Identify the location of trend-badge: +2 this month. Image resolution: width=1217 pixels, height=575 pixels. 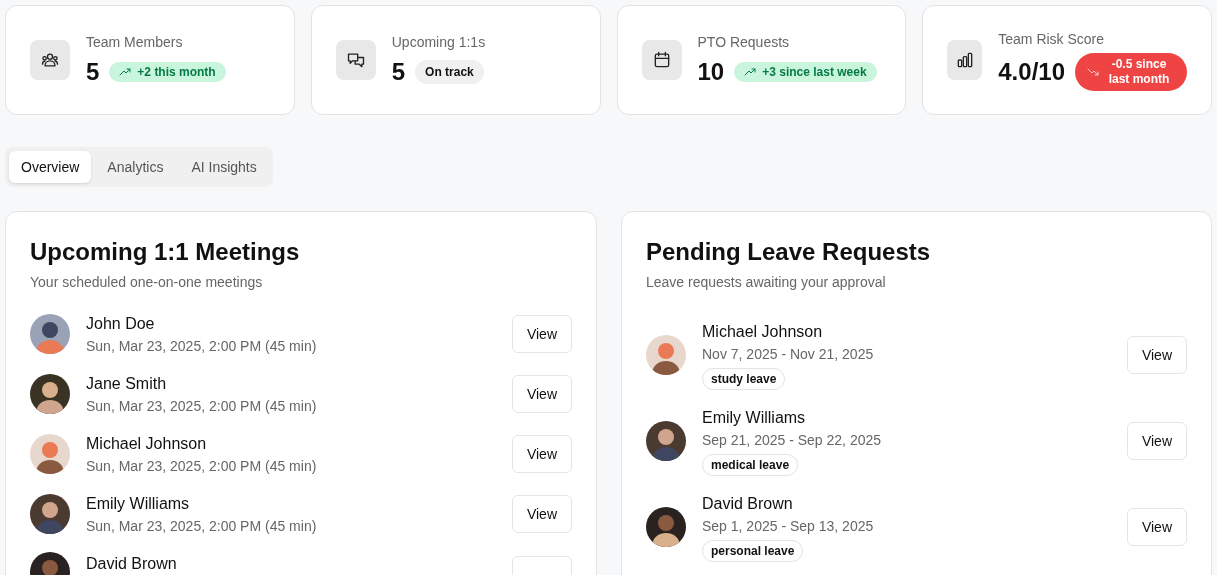
(167, 72).